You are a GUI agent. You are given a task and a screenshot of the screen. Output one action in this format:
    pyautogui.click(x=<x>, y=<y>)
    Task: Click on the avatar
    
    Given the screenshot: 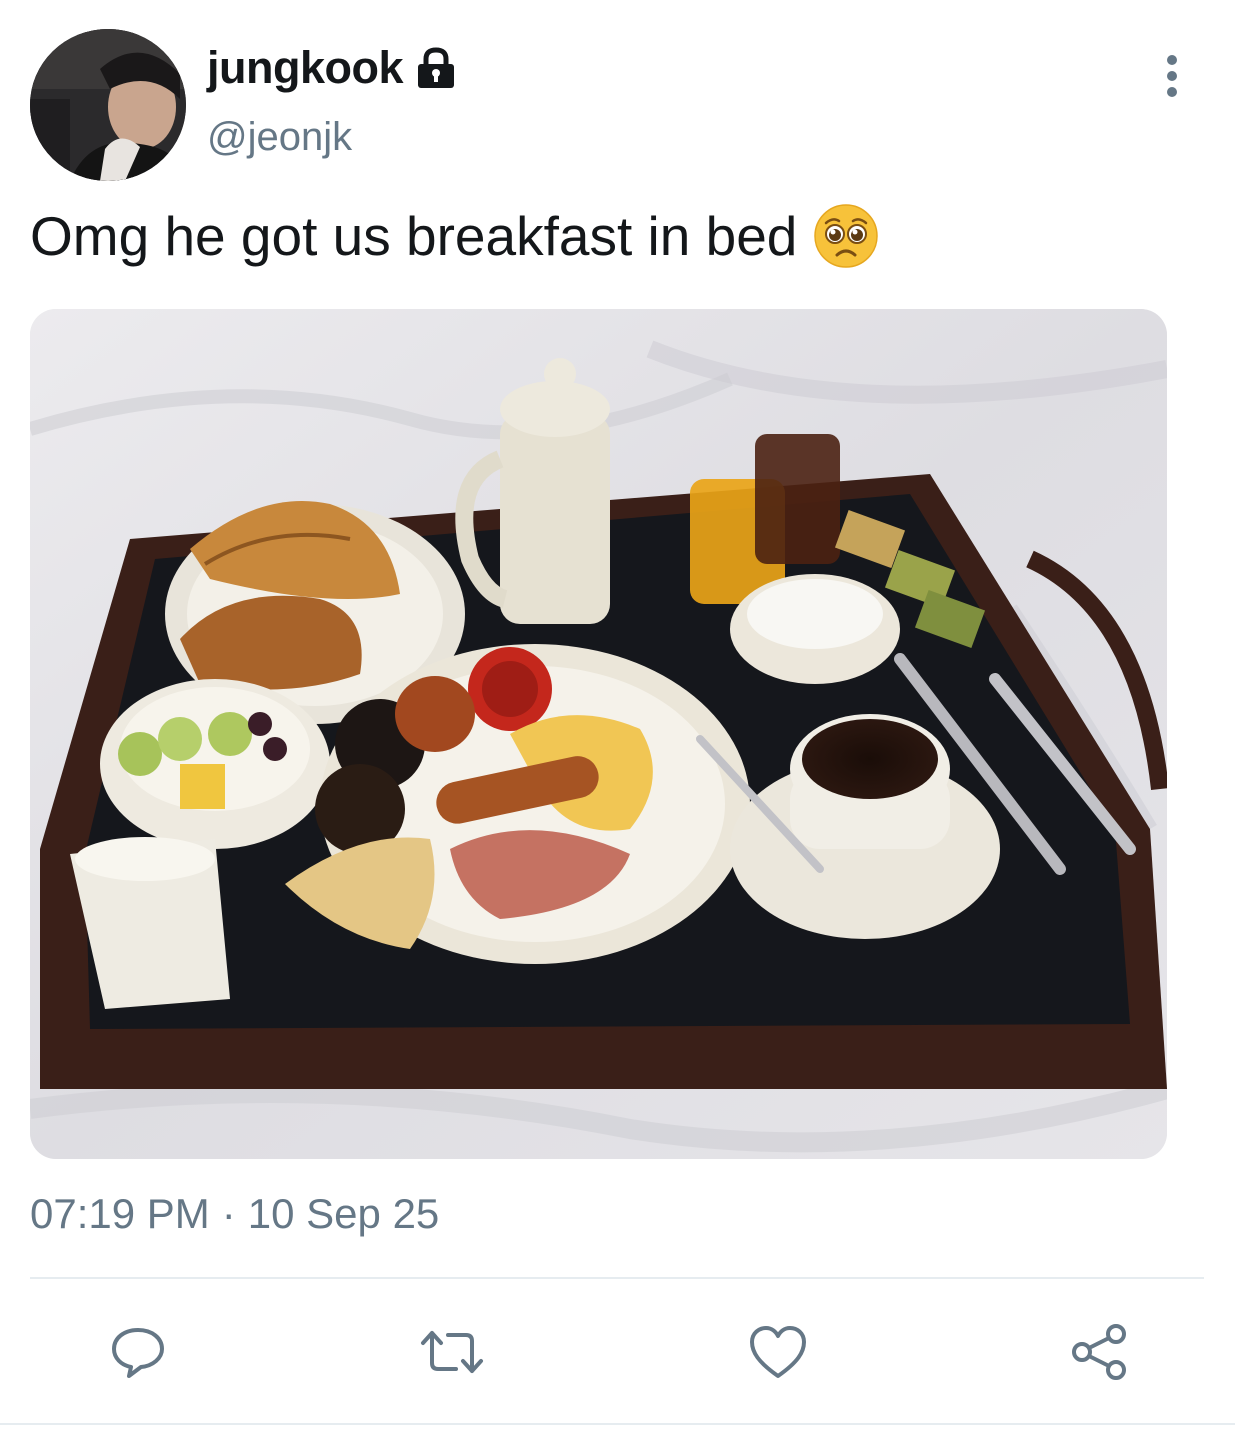 What is the action you would take?
    pyautogui.click(x=108, y=105)
    